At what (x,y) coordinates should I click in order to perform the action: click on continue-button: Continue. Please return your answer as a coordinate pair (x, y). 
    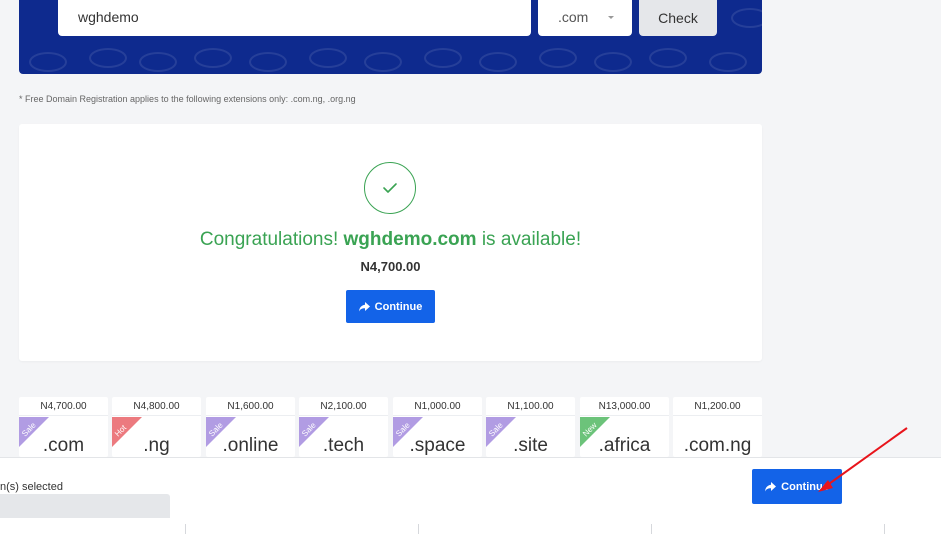
    Looking at the image, I should click on (390, 306).